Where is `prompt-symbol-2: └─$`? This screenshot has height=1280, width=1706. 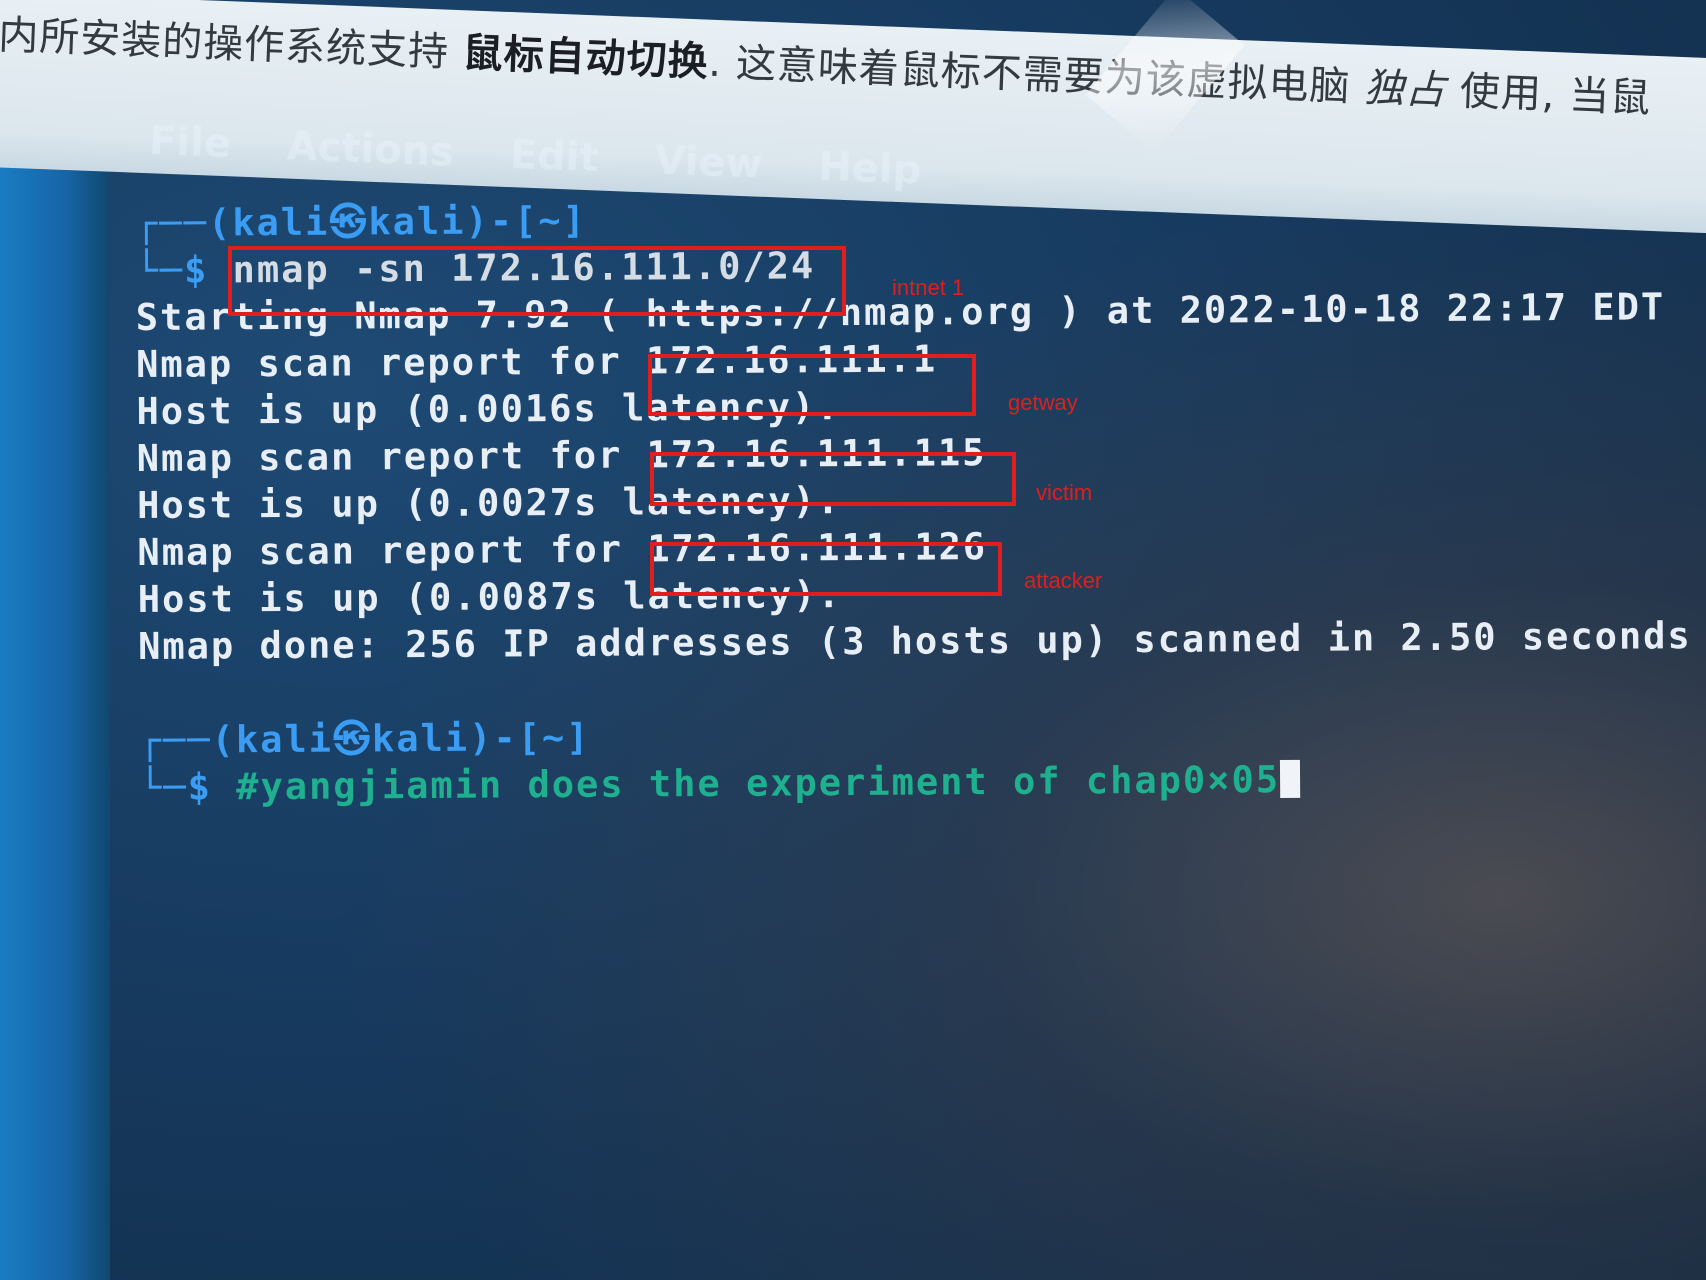 prompt-symbol-2: └─$ is located at coordinates (187, 787).